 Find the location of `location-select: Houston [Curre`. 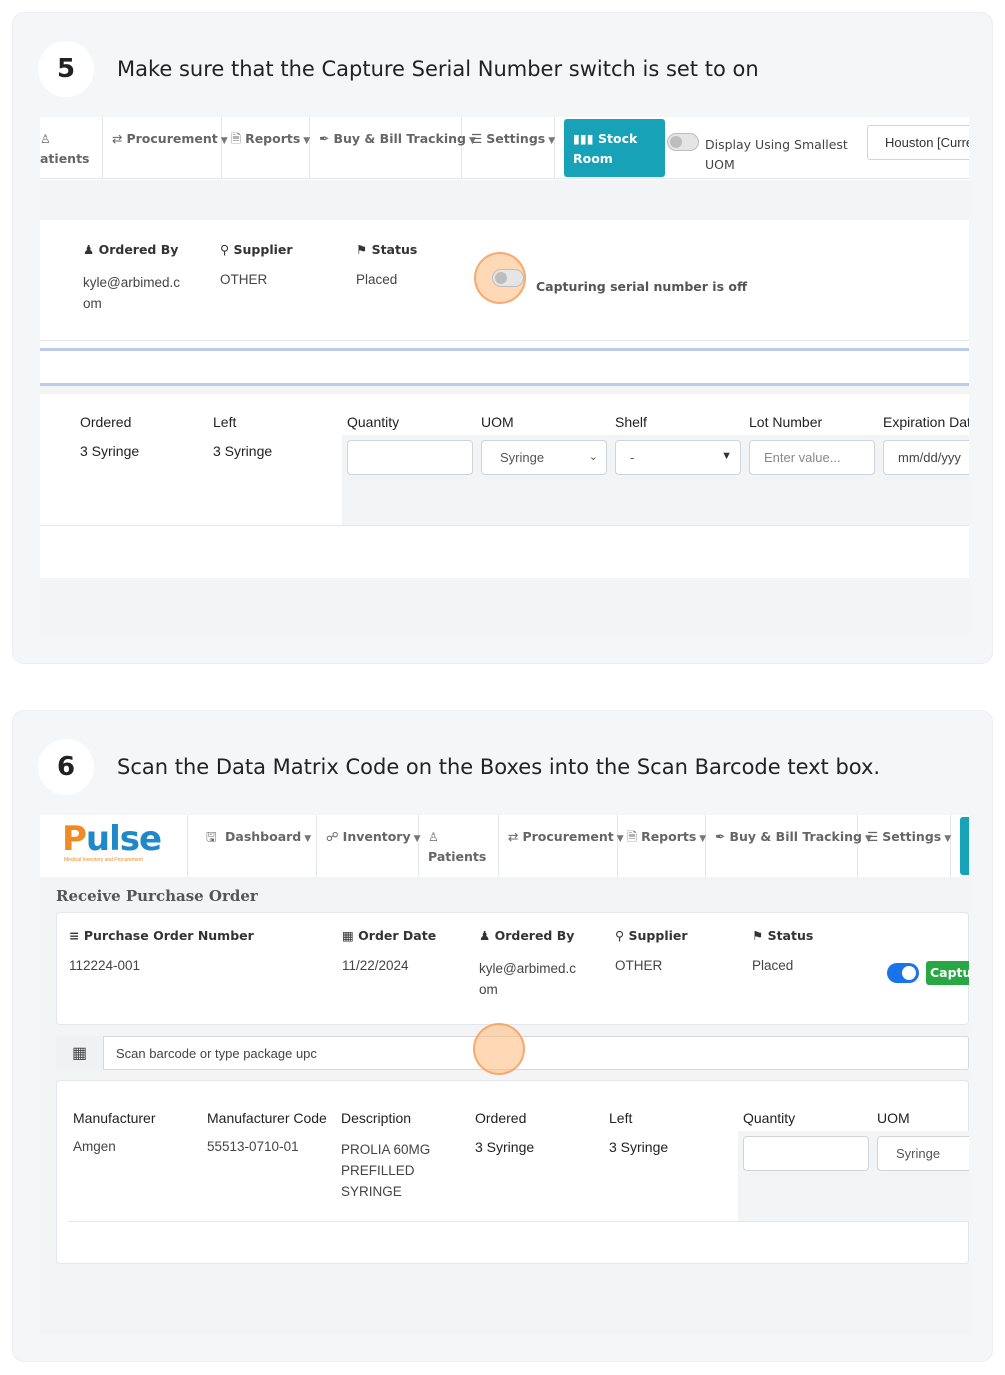

location-select: Houston [Curre is located at coordinates (918, 142).